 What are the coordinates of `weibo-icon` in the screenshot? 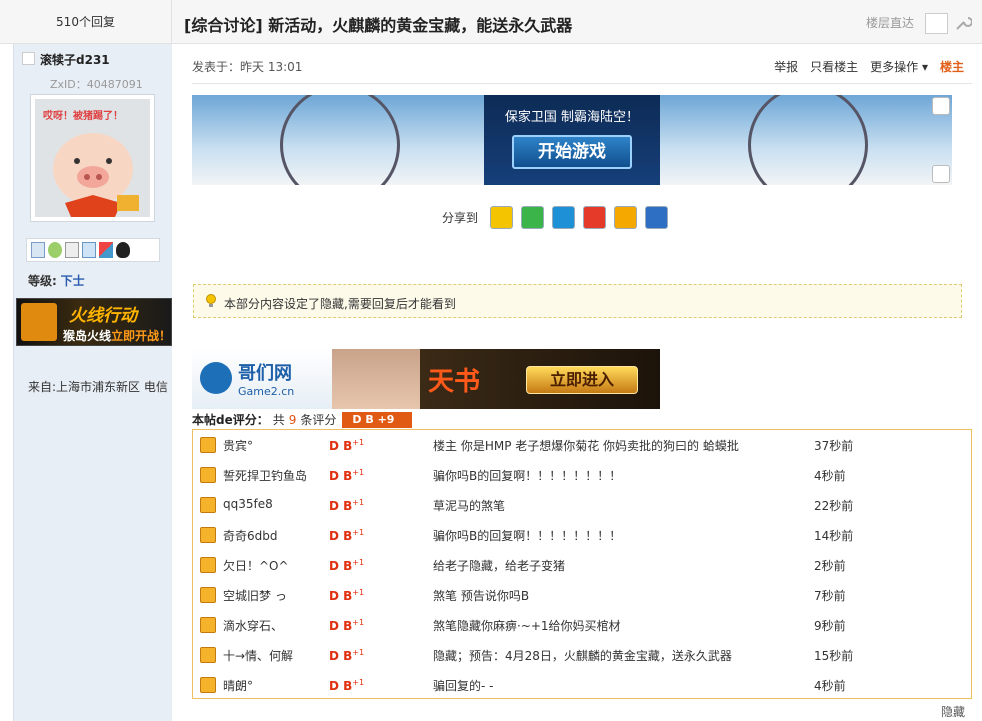 It's located at (595, 217).